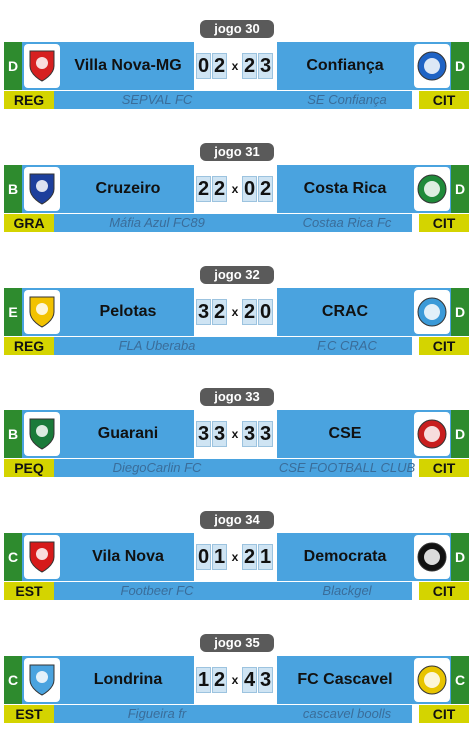  I want to click on home-team-name: Guarani, so click(128, 433).